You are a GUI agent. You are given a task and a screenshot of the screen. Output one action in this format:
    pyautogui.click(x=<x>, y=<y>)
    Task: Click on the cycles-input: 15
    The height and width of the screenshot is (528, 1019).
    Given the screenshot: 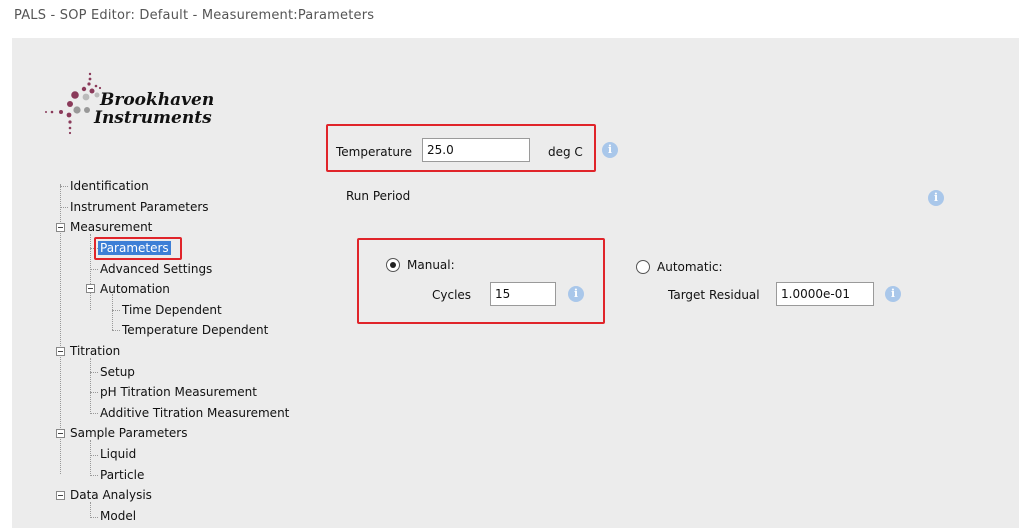 What is the action you would take?
    pyautogui.click(x=523, y=294)
    